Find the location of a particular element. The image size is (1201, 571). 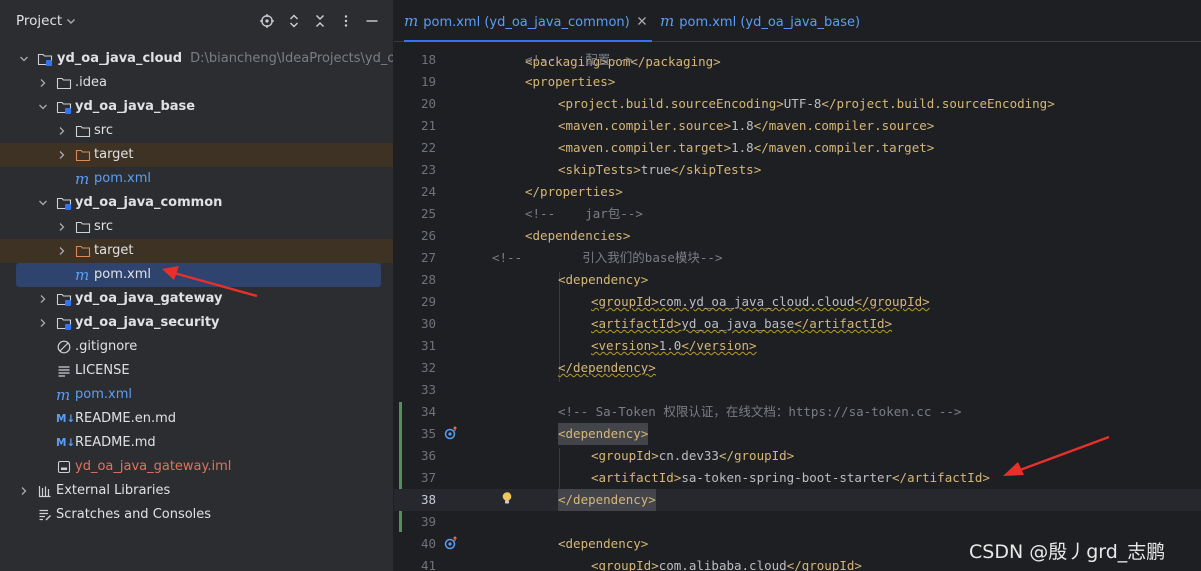

line-number: 31 is located at coordinates (415, 346).